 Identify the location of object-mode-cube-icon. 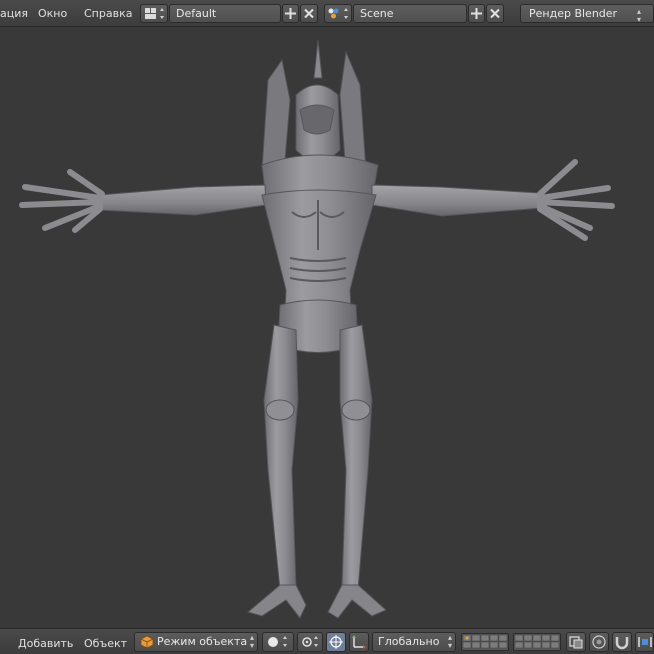
(147, 642).